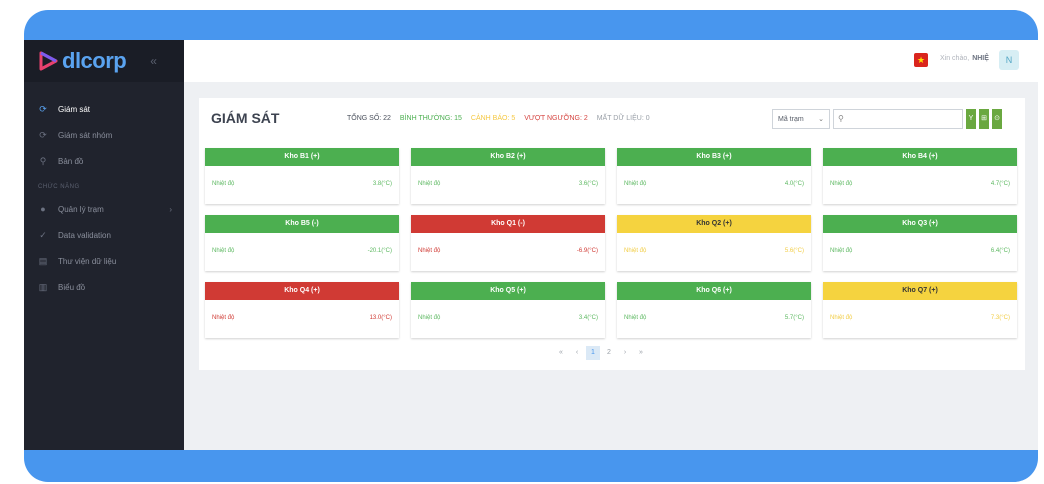  I want to click on search-icon: ⚲, so click(841, 118).